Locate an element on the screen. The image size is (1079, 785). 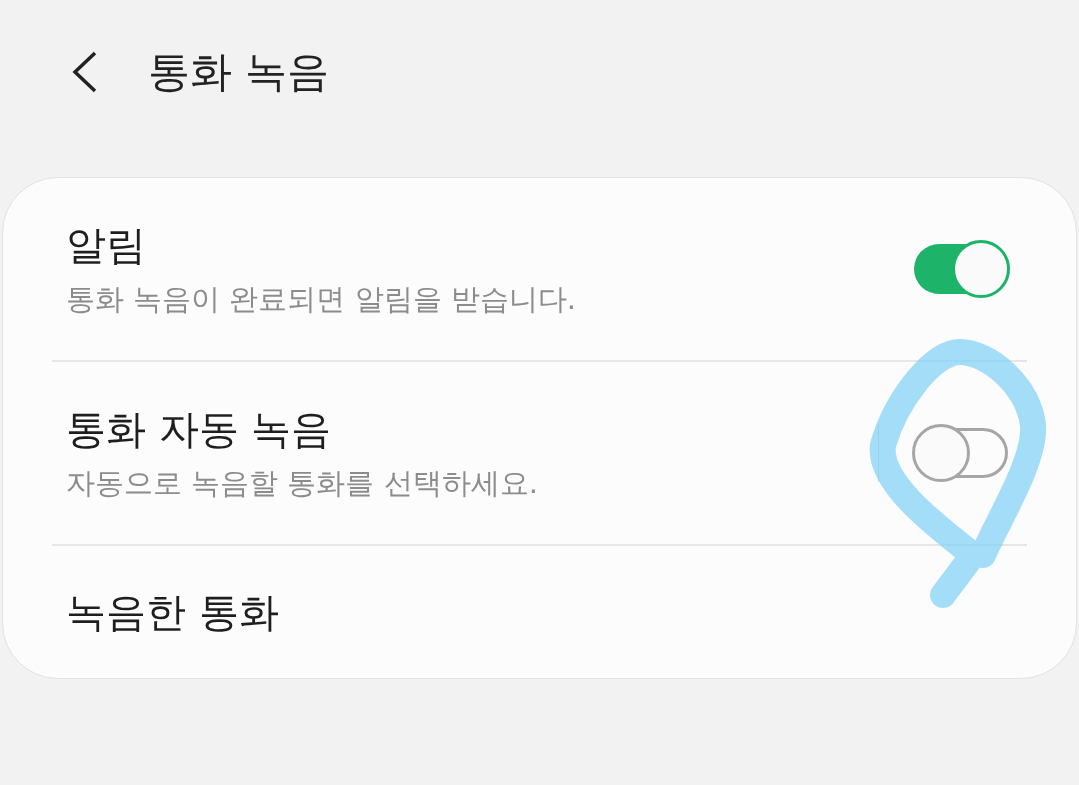
setting-title: 알림 is located at coordinates (106, 245).